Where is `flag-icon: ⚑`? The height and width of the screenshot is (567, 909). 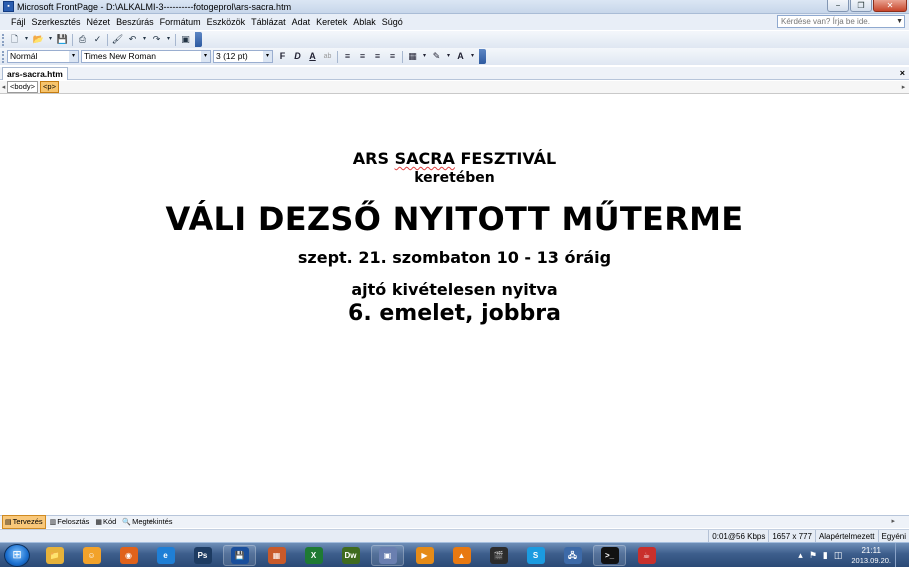 flag-icon: ⚑ is located at coordinates (813, 555).